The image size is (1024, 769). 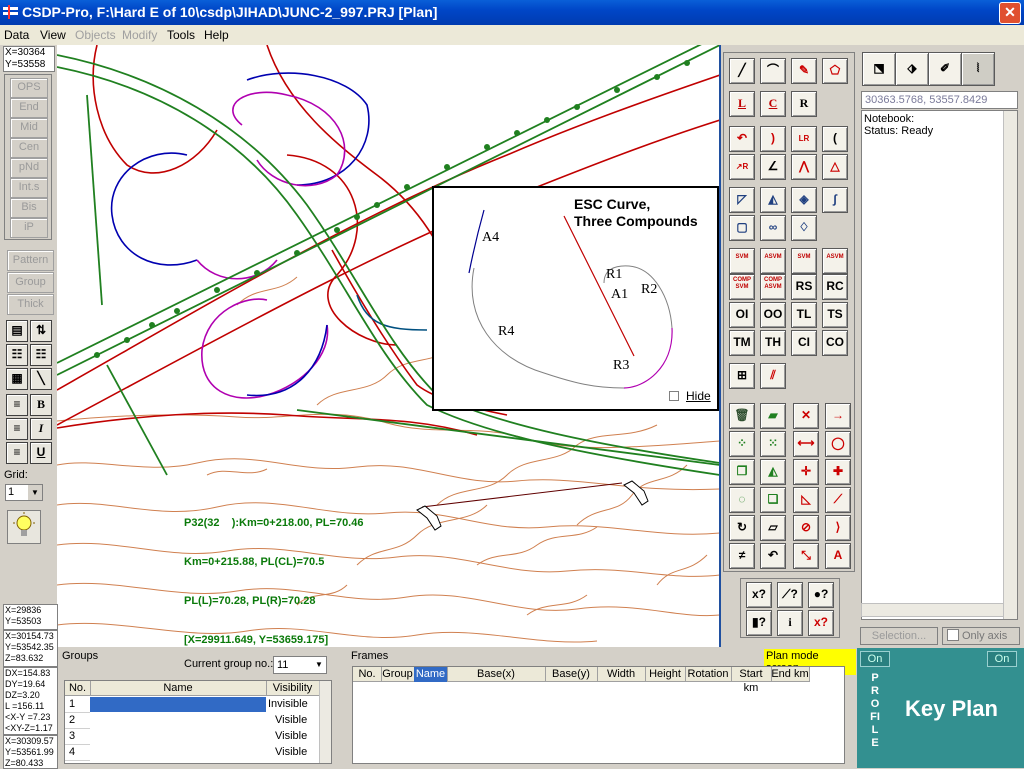 I want to click on grid-select: 1 ▼, so click(x=24, y=492).